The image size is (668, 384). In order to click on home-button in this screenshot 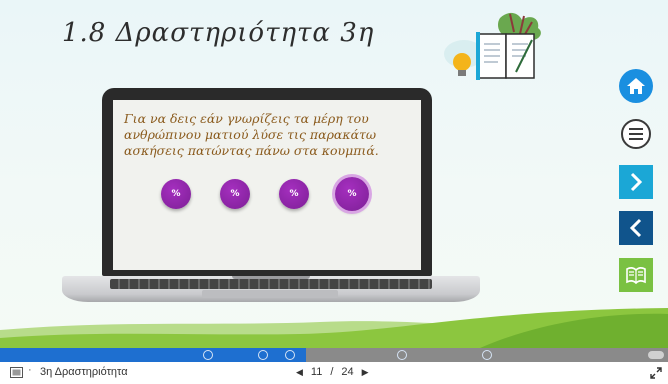, I will do `click(636, 86)`.